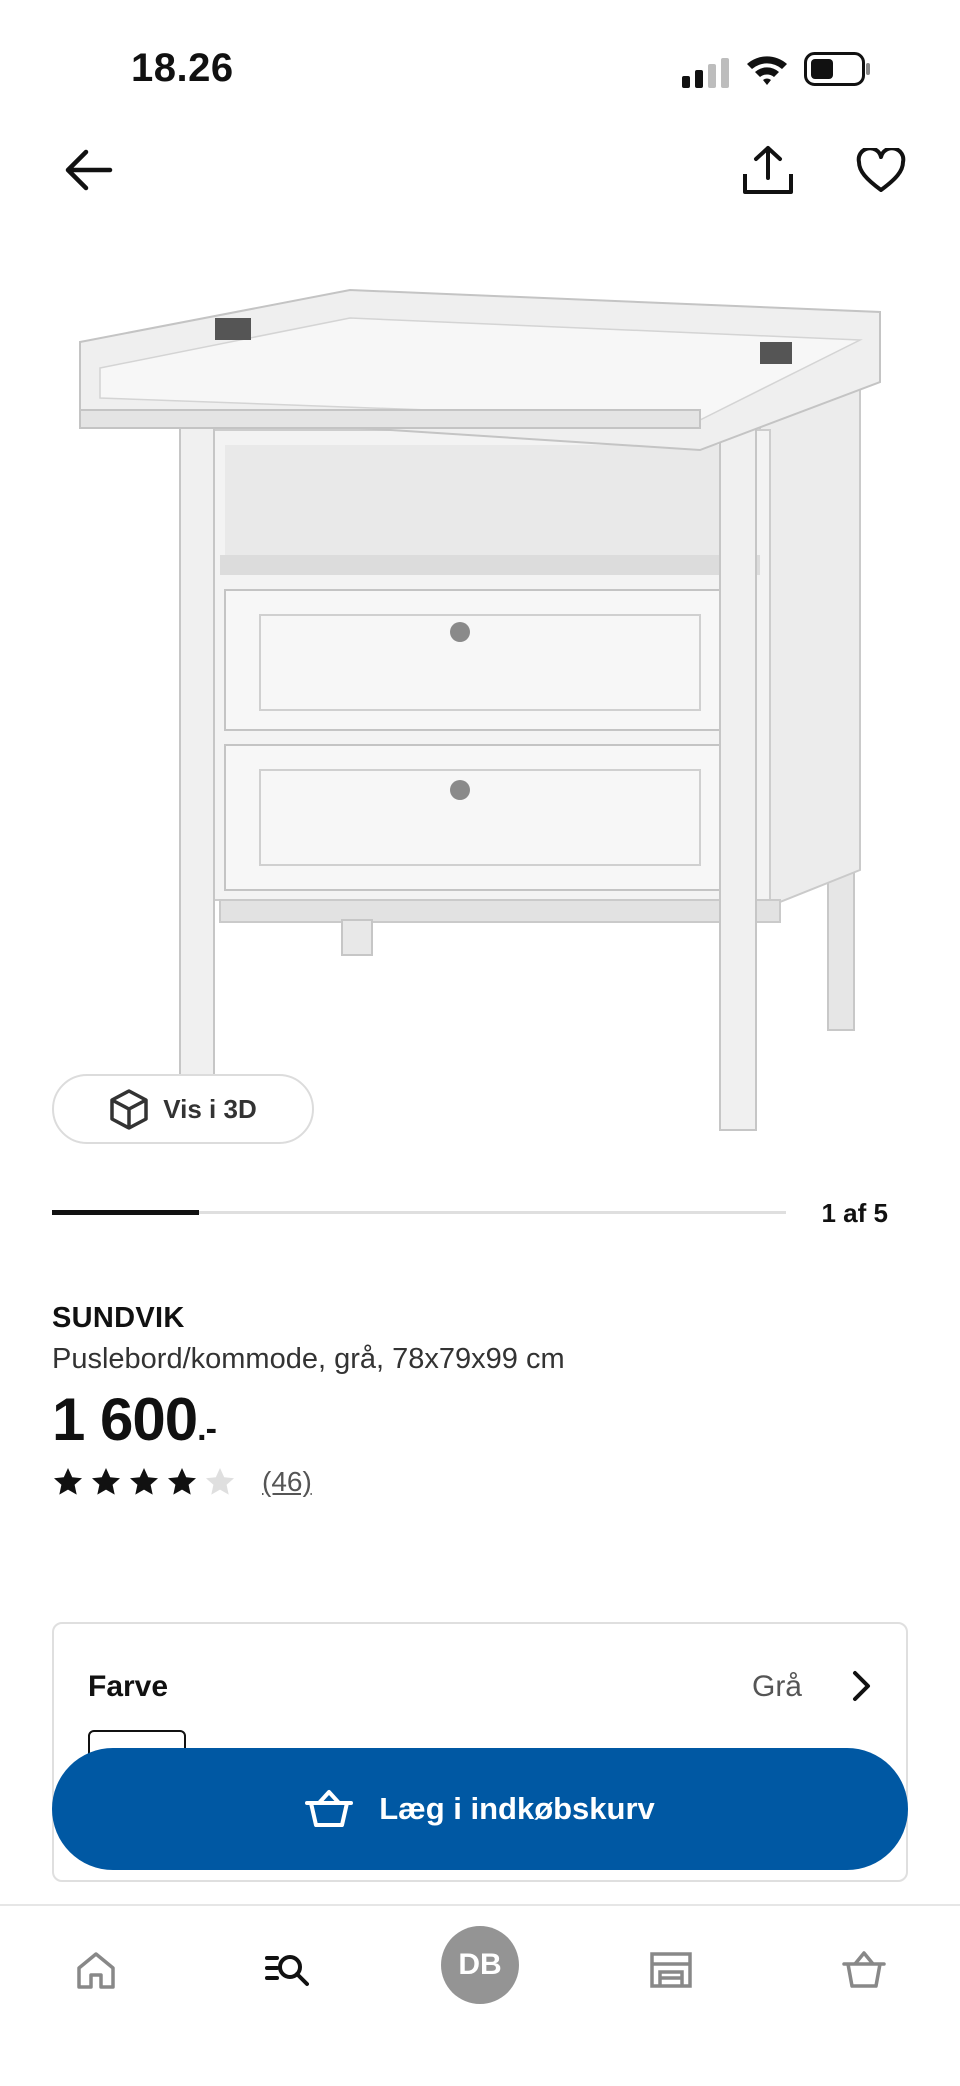  Describe the element at coordinates (861, 1686) in the screenshot. I see `chevron-right-icon` at that location.